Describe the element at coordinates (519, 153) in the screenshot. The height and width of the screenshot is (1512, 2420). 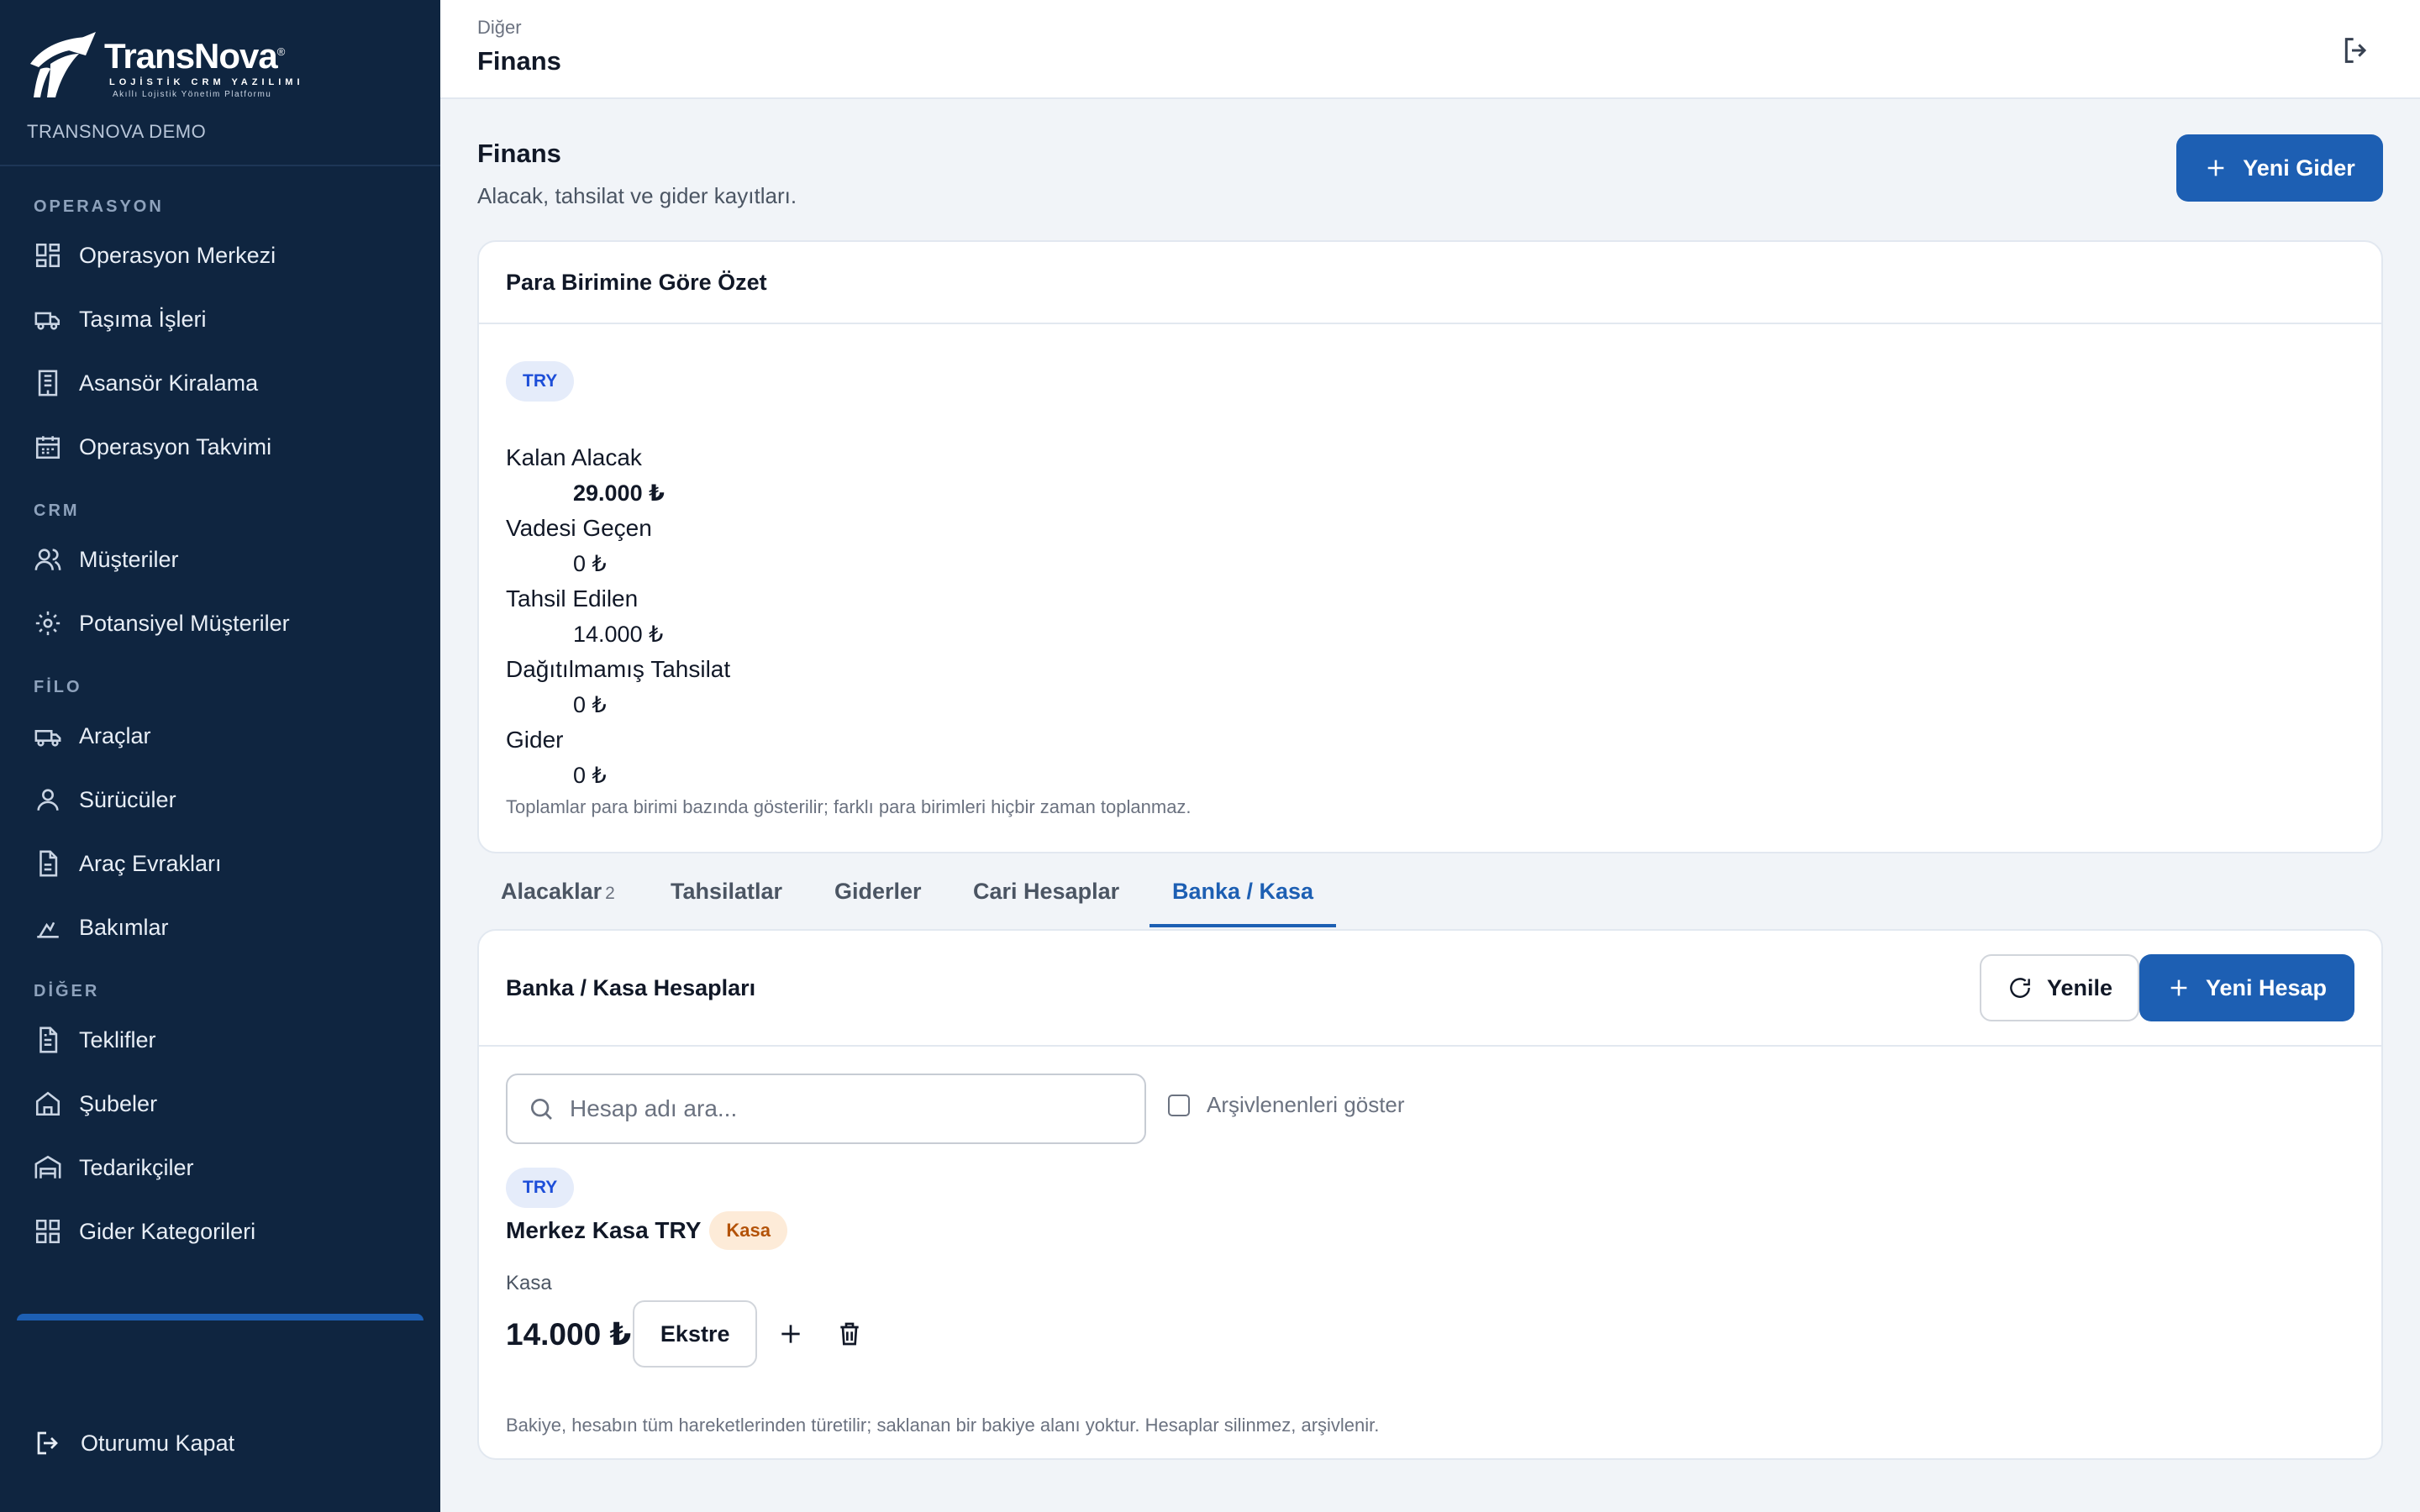
I see `page-title: Finans` at that location.